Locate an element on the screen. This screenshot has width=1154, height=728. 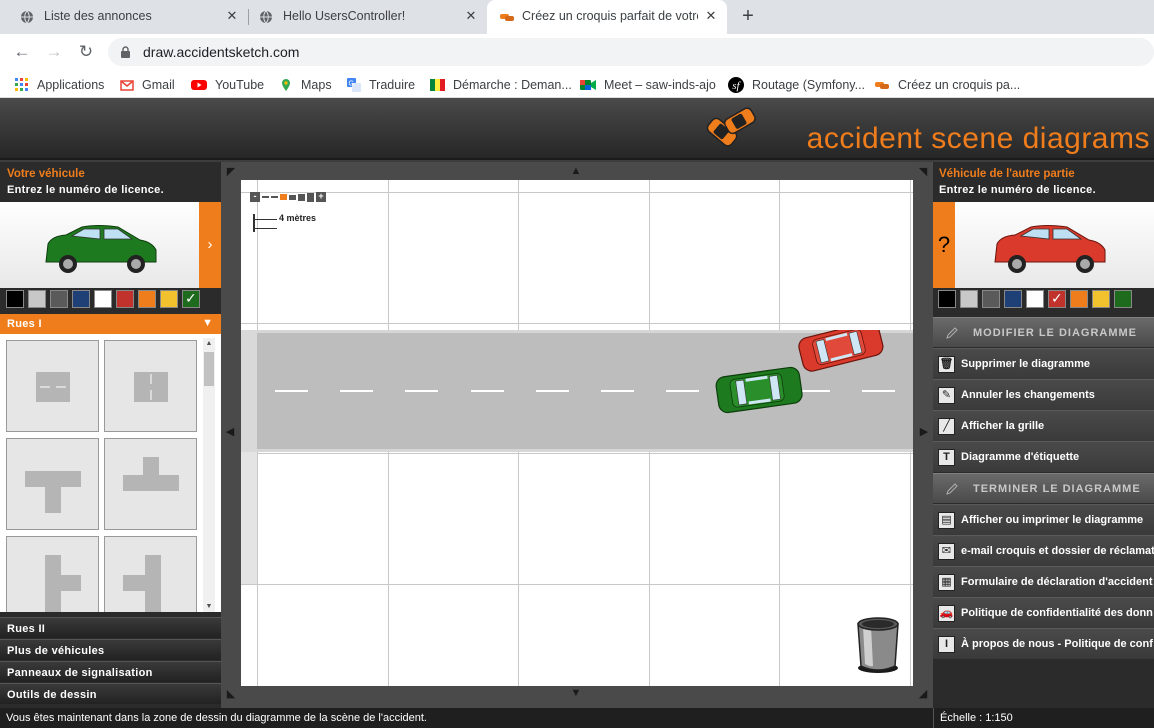
green-car-topdown is located at coordinates (759, 390).